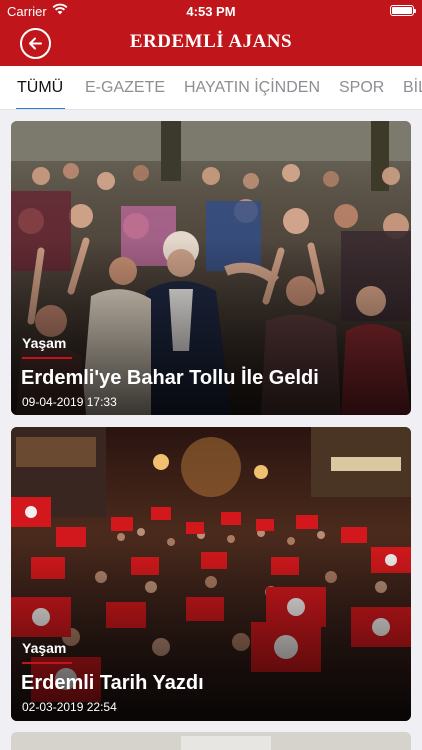 The height and width of the screenshot is (750, 422). Describe the element at coordinates (412, 88) in the screenshot. I see `tab-bil: BİL` at that location.